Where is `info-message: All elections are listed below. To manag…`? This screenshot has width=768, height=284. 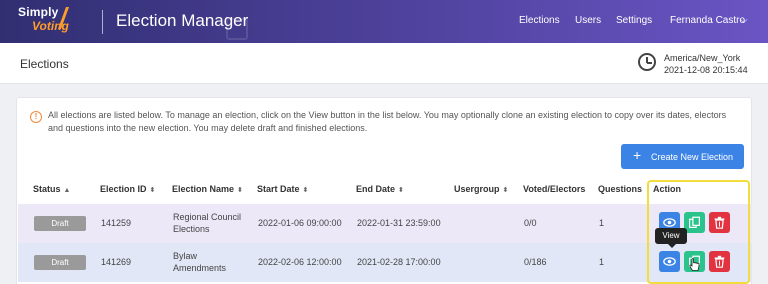
info-message: All elections are listed below. To manag… is located at coordinates (387, 121).